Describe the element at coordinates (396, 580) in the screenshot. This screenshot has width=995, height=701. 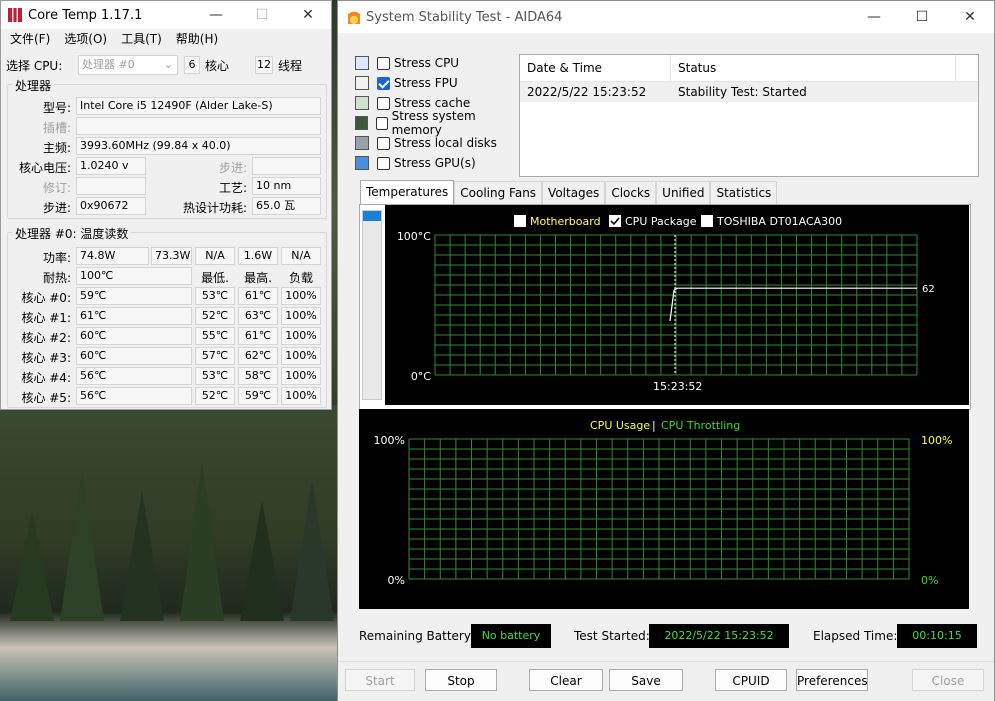
I see `usage-left-bottom: 0%` at that location.